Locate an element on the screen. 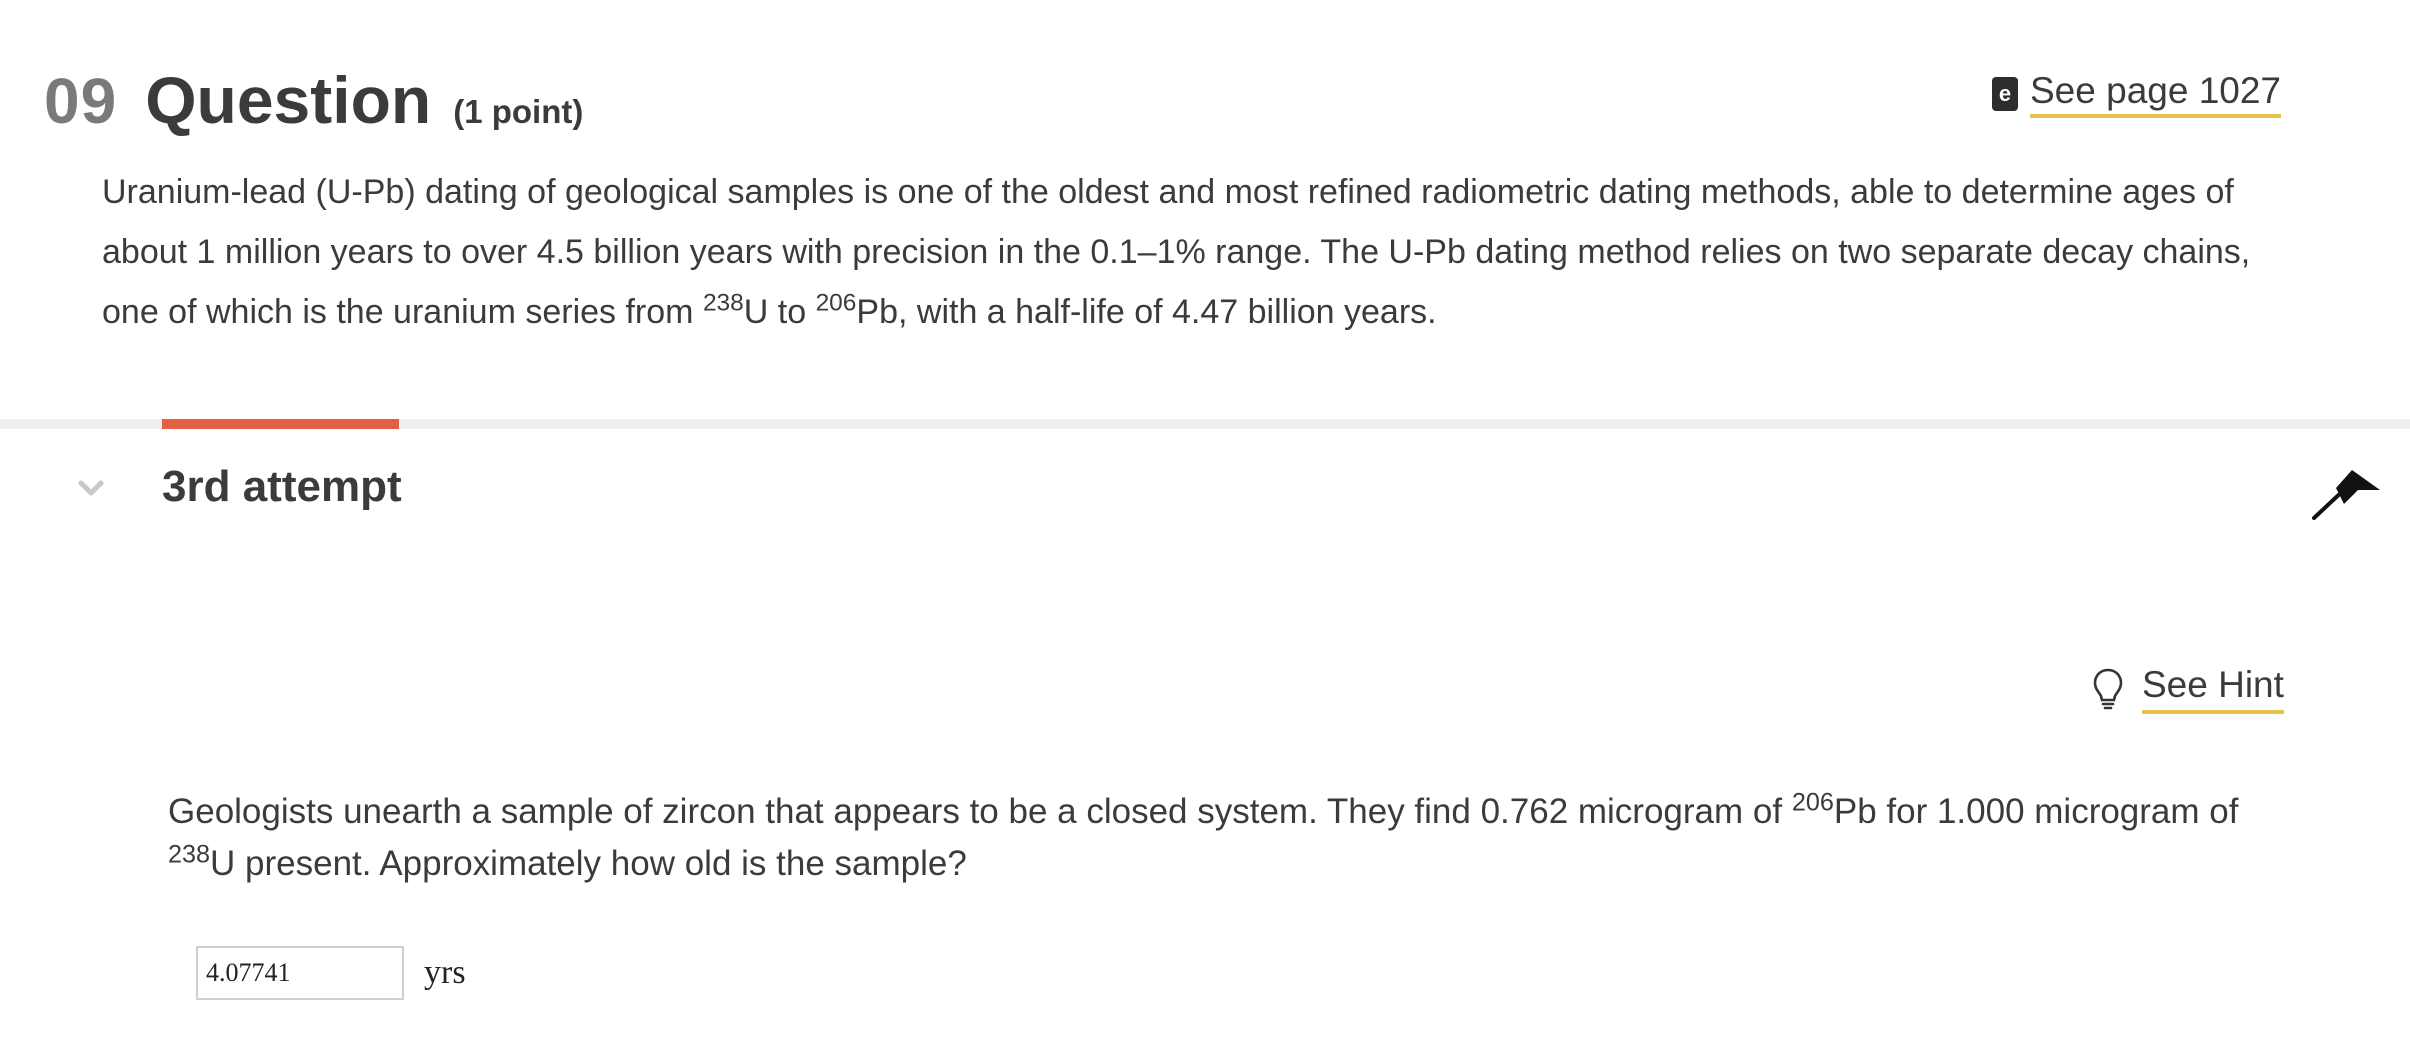  answer-input is located at coordinates (300, 973).